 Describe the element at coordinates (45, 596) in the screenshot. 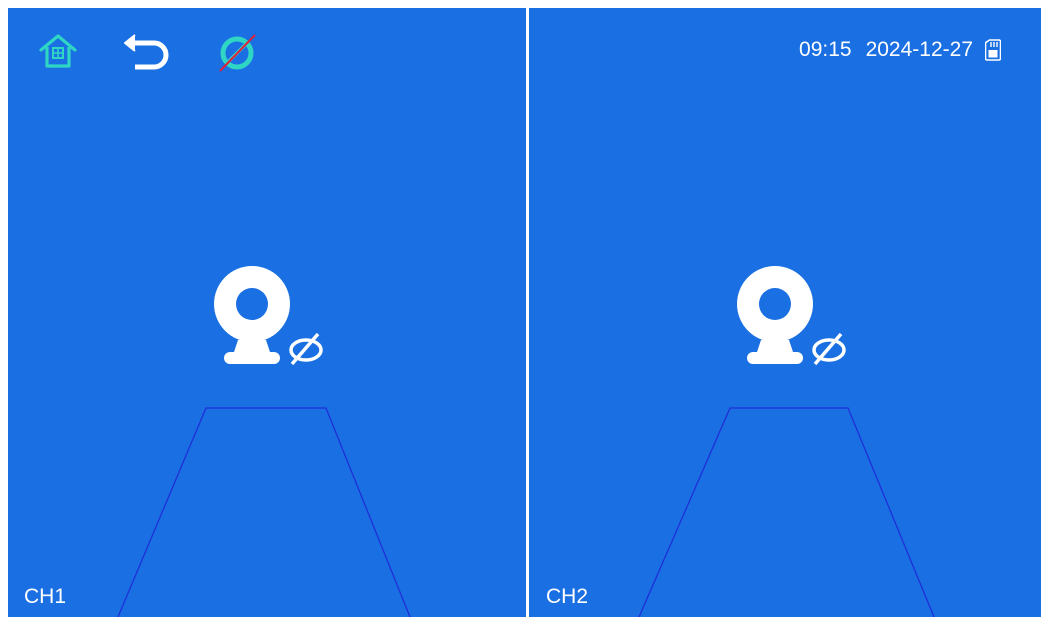

I see `channel-label: CH1` at that location.